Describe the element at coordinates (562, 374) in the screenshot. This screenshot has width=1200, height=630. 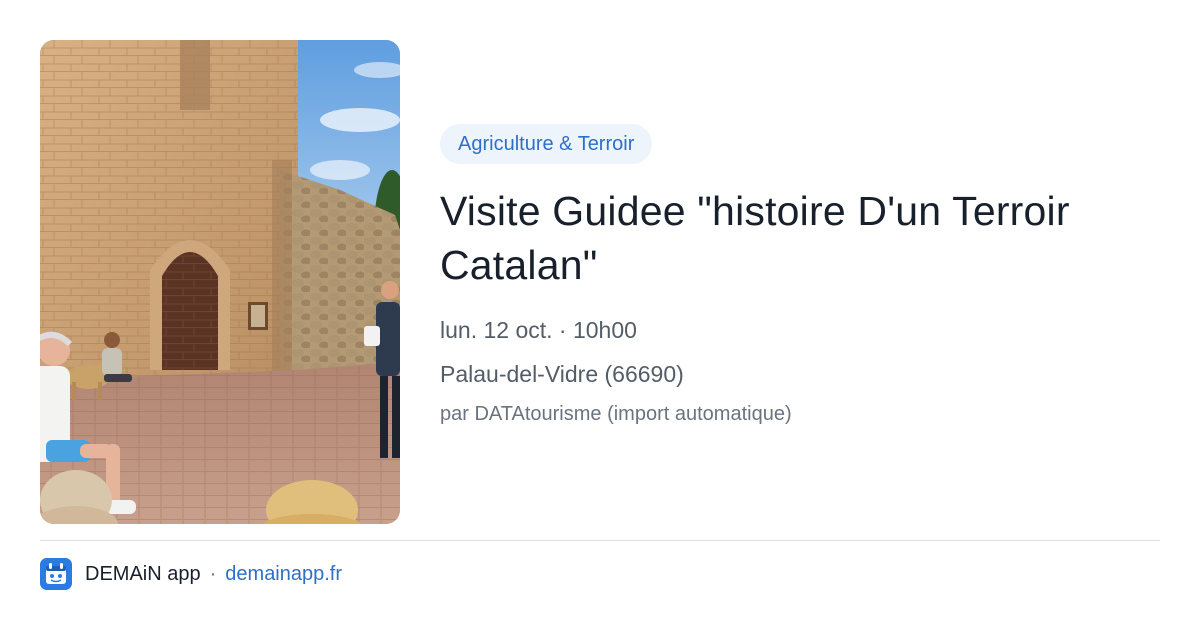
I see `event-location: Palau-del-Vidre (66690)` at that location.